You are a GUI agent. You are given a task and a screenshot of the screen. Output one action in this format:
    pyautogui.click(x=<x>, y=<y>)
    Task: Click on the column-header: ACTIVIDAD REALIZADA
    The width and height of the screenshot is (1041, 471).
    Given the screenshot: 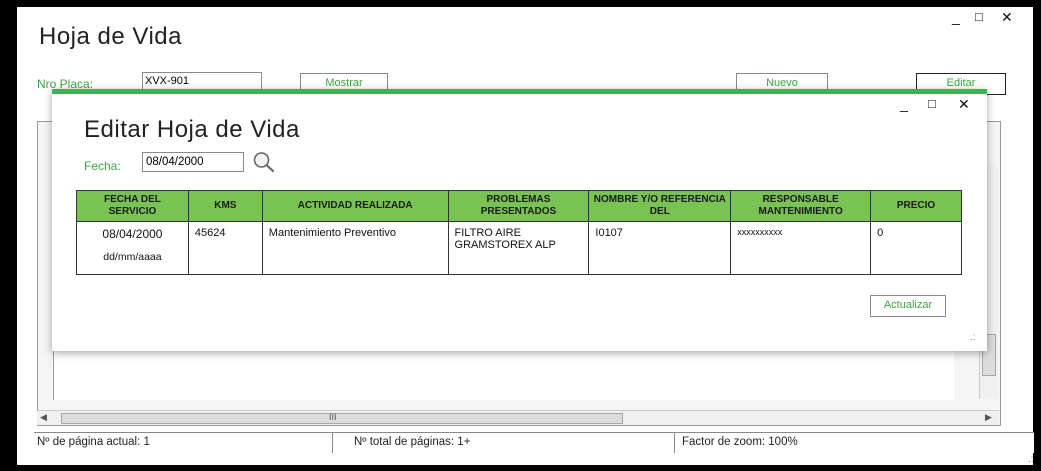 What is the action you would take?
    pyautogui.click(x=355, y=206)
    